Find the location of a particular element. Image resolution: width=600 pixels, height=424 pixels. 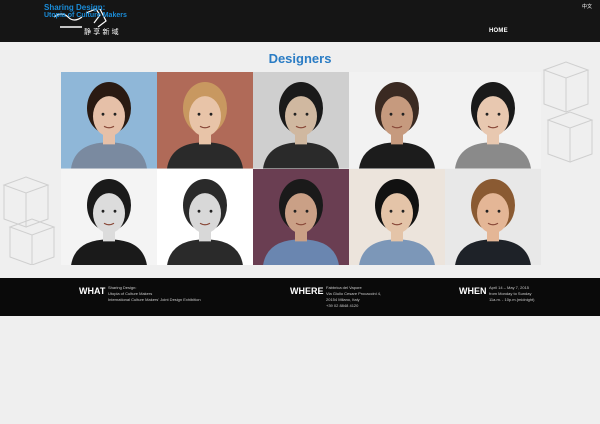

nav-home-link: HOME is located at coordinates (498, 31).